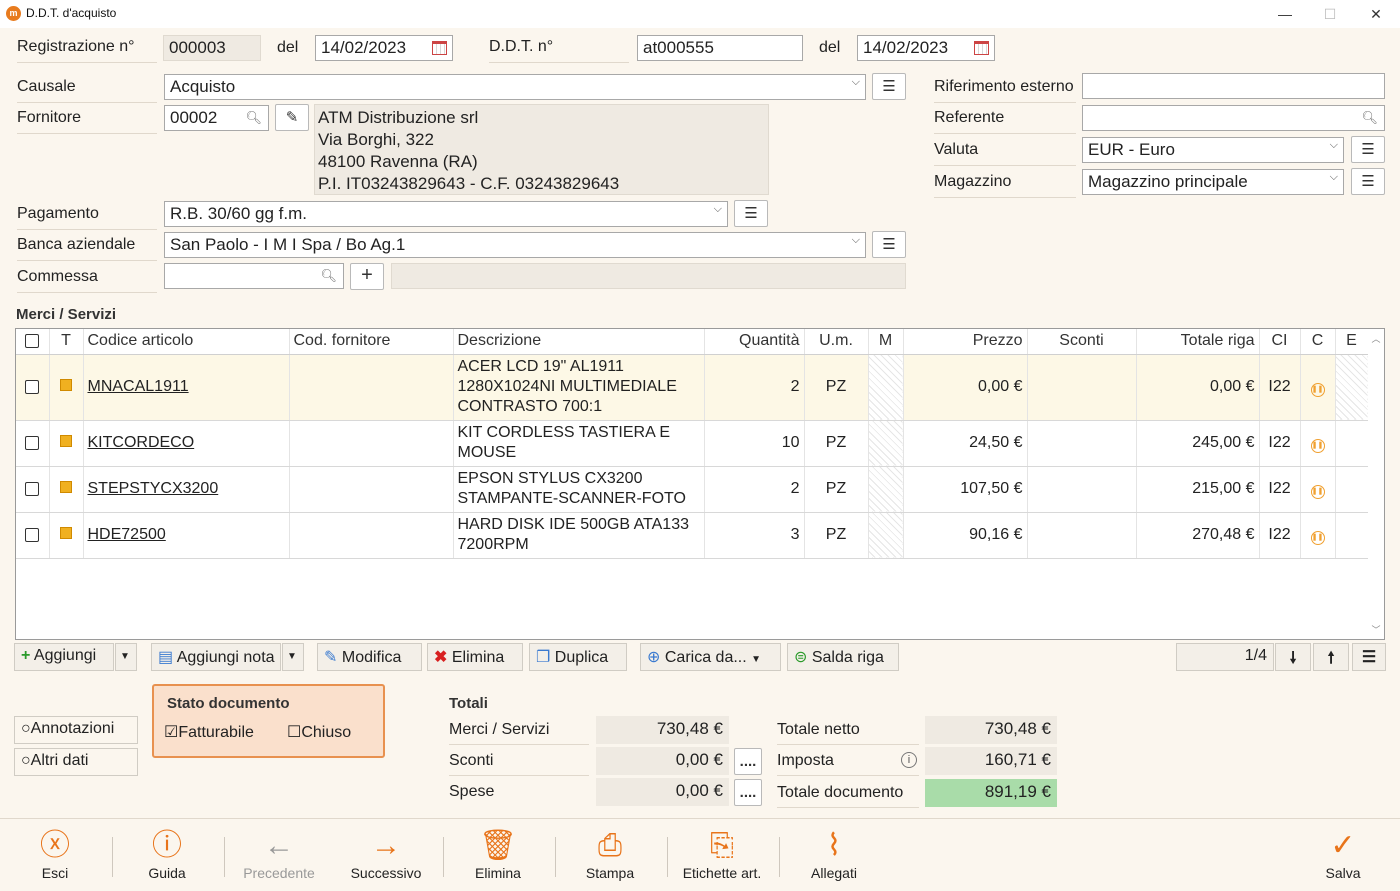 This screenshot has height=891, width=1400. I want to click on etichette-button: ⎘ Etichette art., so click(722, 854).